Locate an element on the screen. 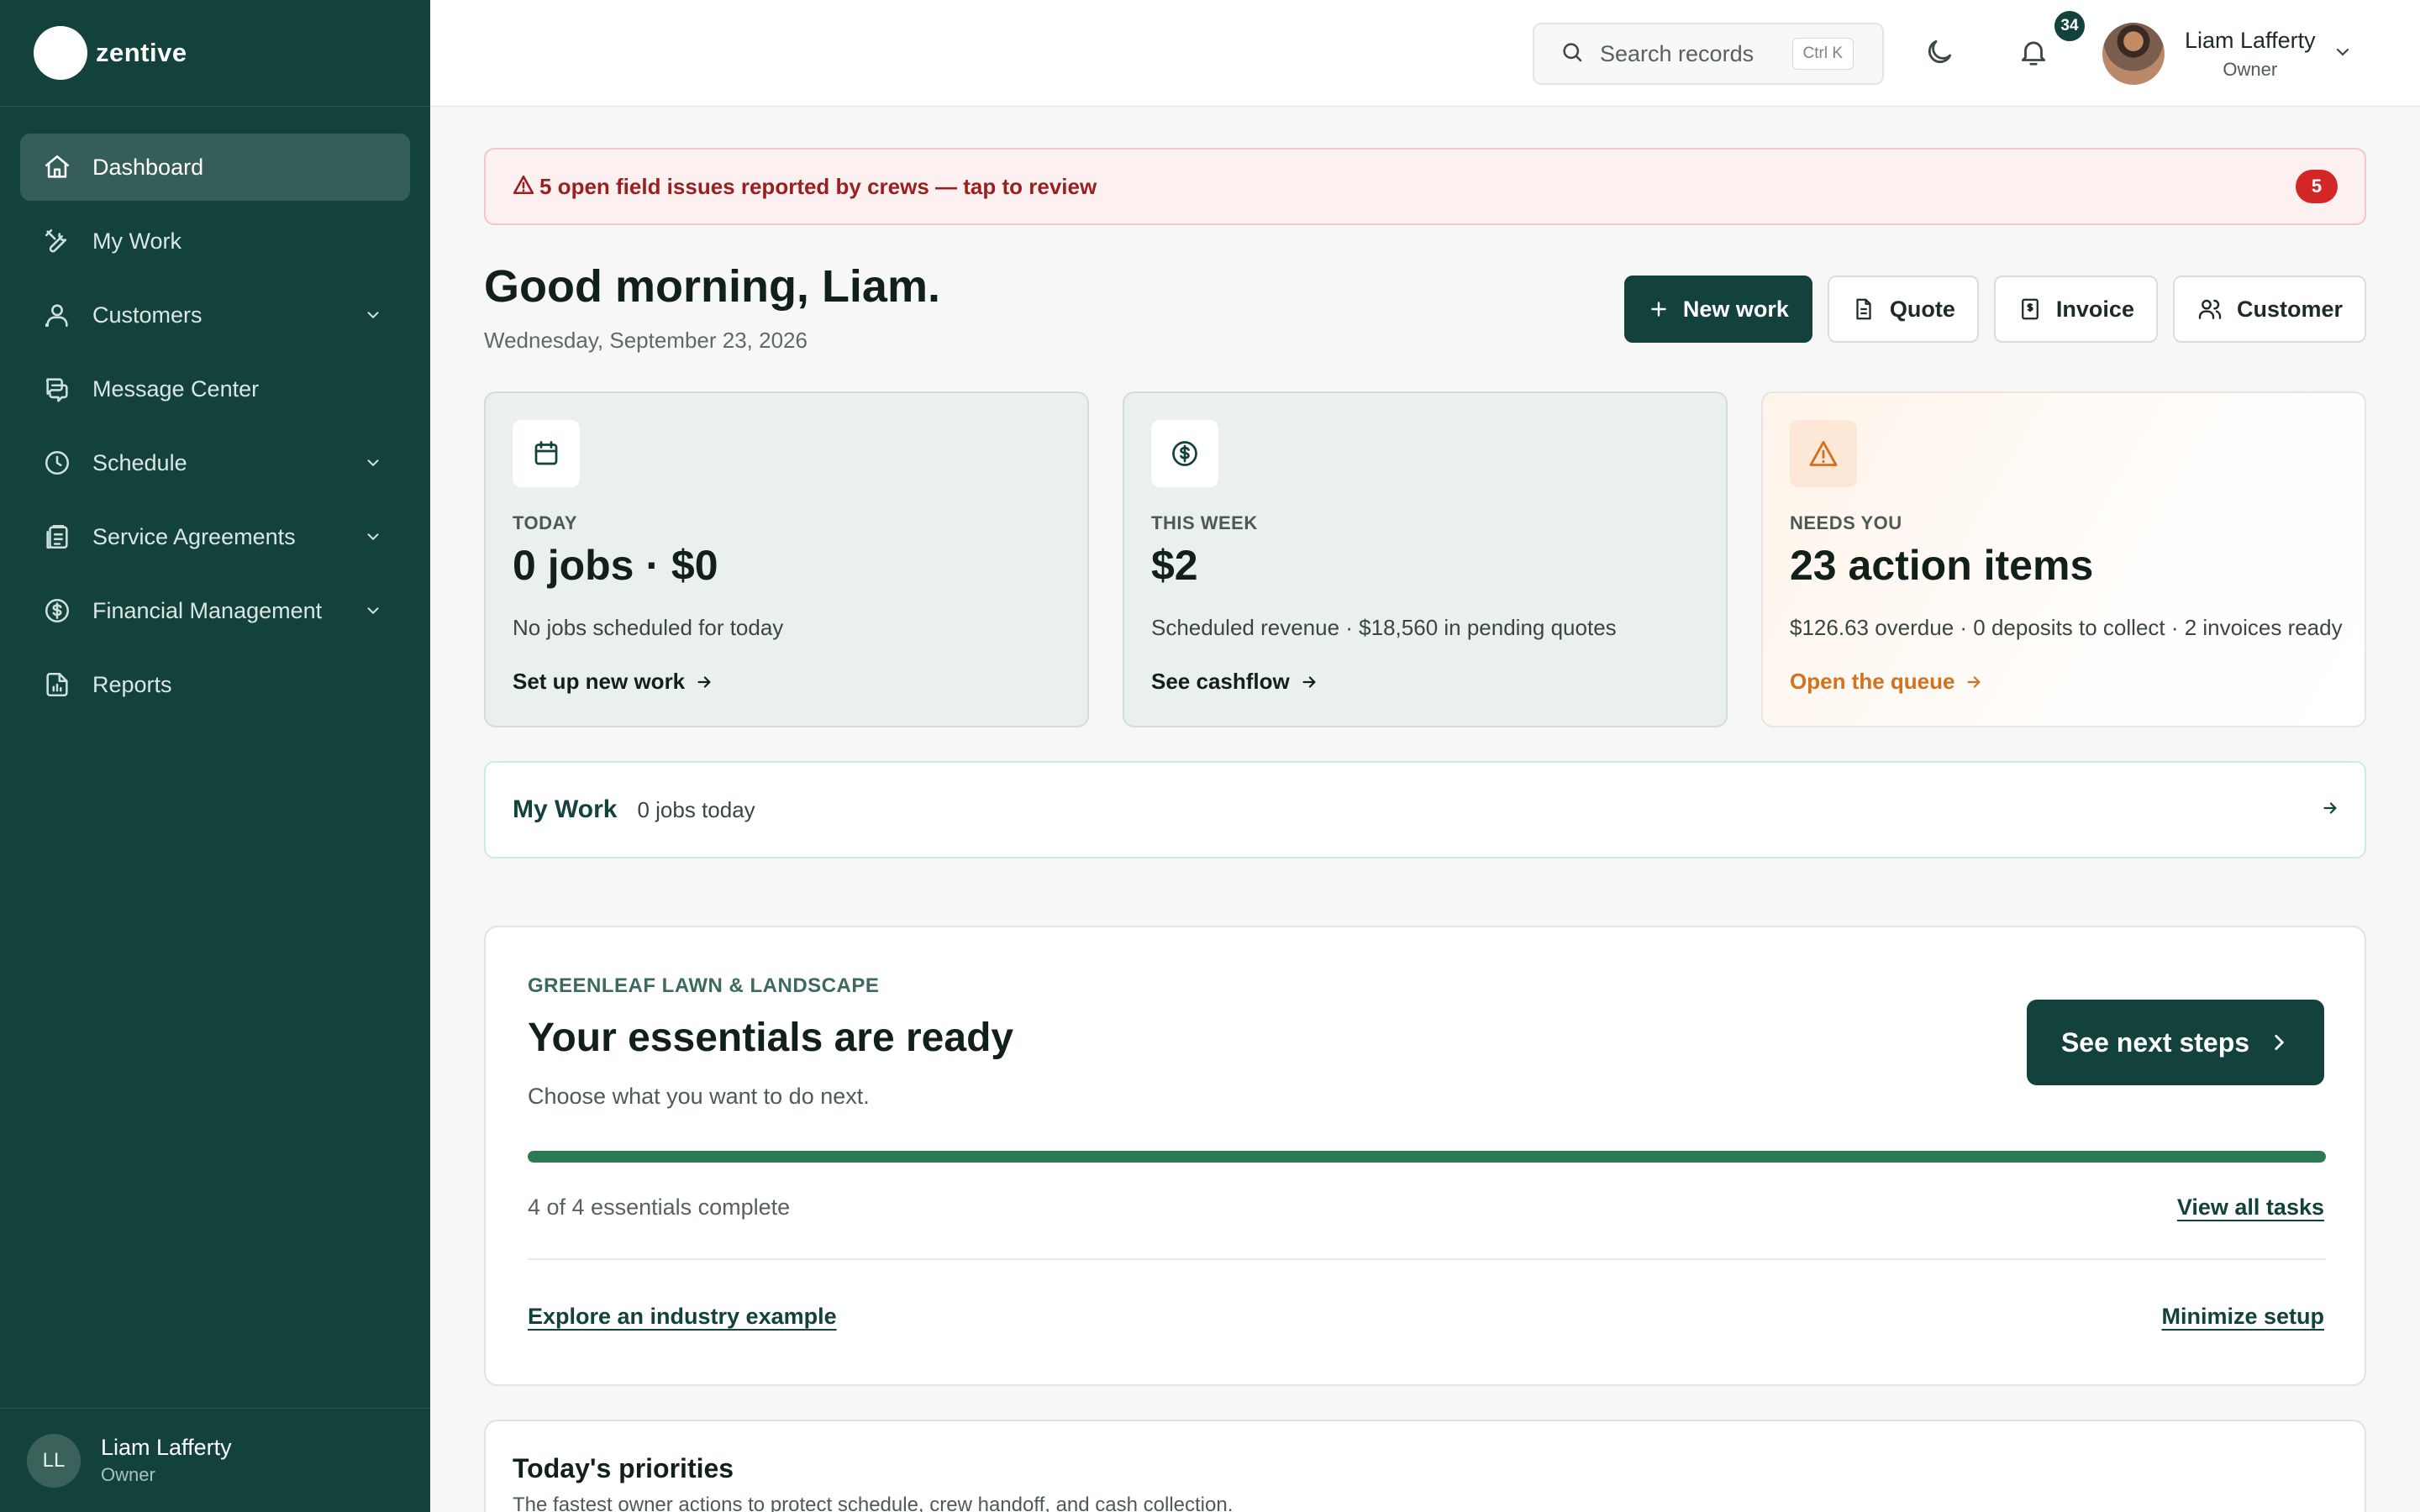 The image size is (2420, 1512). setup-progress-fill is located at coordinates (1427, 1157).